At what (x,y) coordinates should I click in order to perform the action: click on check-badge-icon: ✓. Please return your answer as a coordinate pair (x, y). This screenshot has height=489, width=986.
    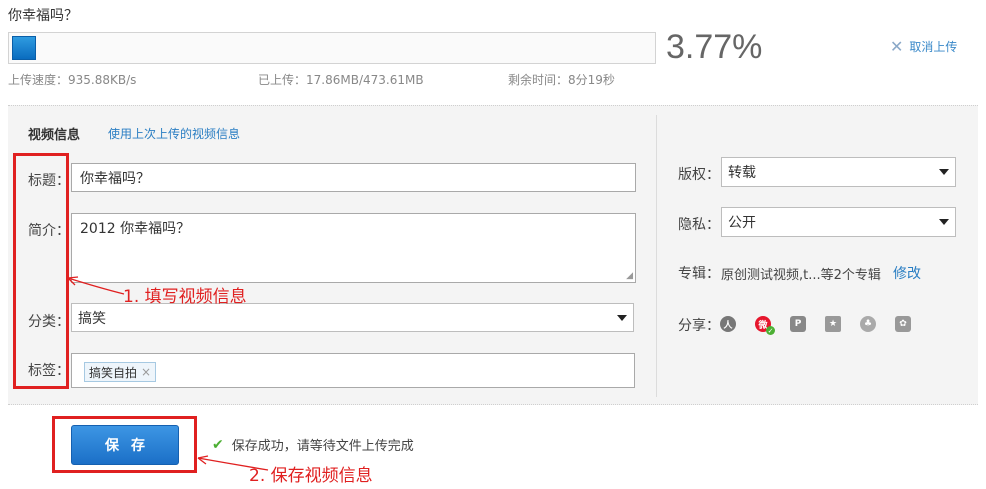
    Looking at the image, I should click on (770, 330).